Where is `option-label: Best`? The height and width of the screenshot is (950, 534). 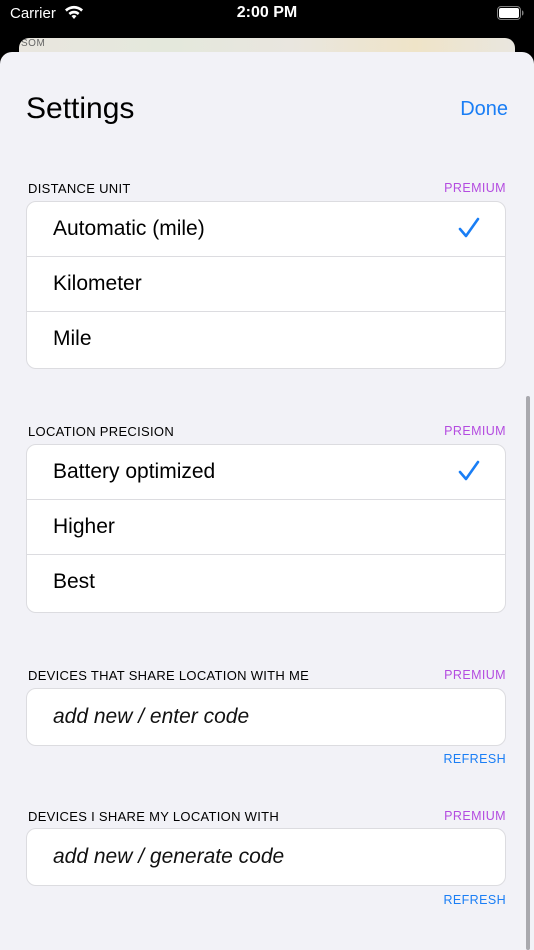
option-label: Best is located at coordinates (74, 581).